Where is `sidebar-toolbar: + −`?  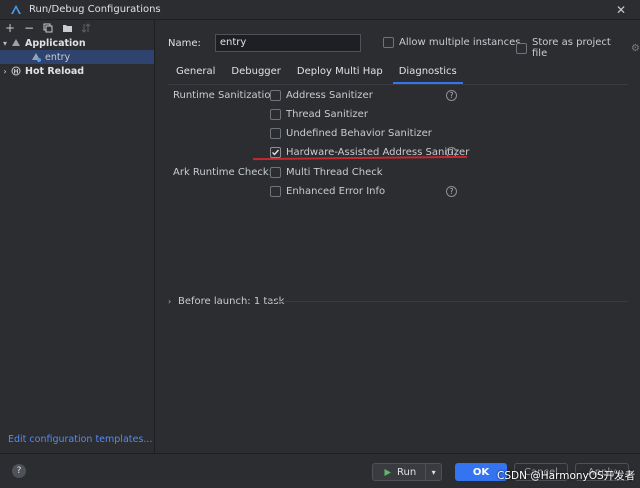
sidebar-toolbar: + − is located at coordinates (77, 28).